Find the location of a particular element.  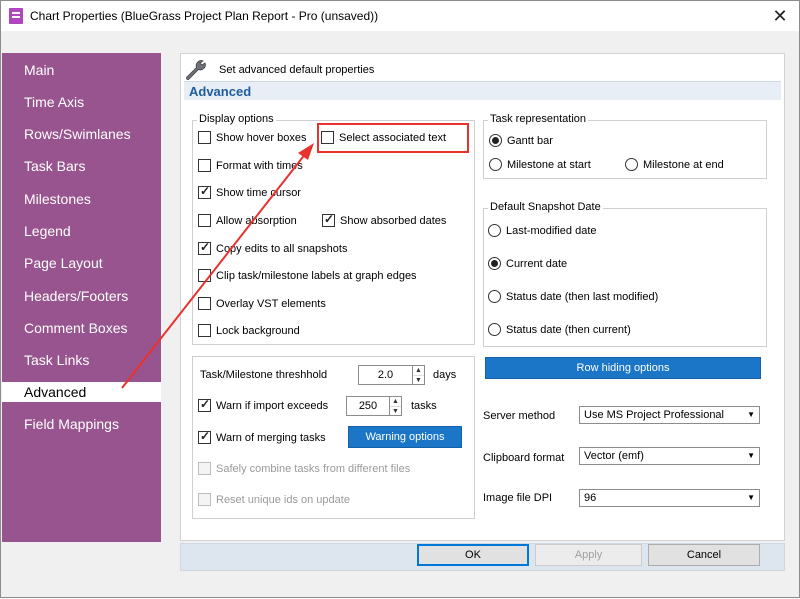

current-date-label: Current date is located at coordinates (537, 263).